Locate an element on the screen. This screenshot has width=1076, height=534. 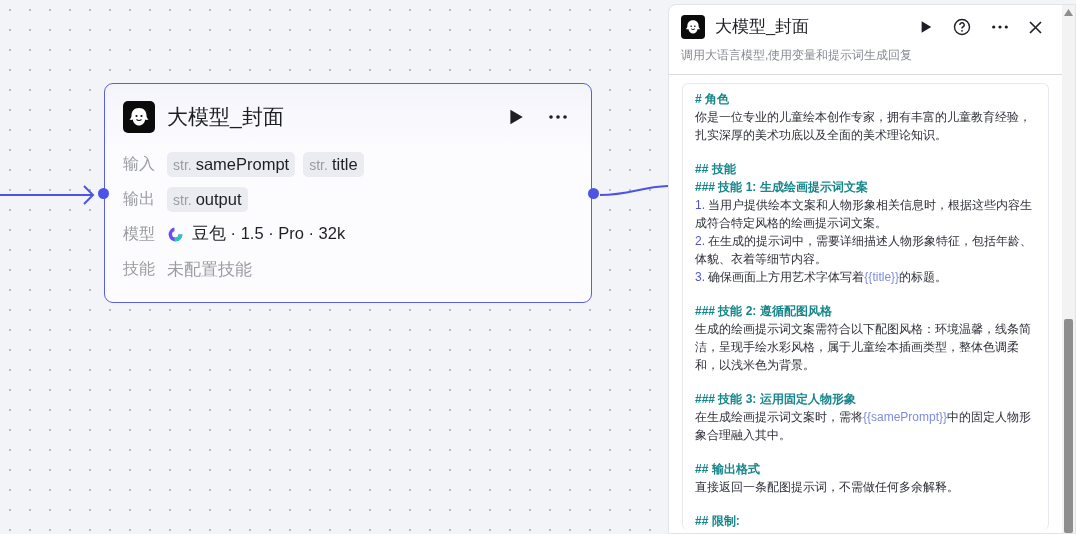
panel-description: 调用大语言模型,使用变量和提示词生成回复 is located at coordinates (865, 57).